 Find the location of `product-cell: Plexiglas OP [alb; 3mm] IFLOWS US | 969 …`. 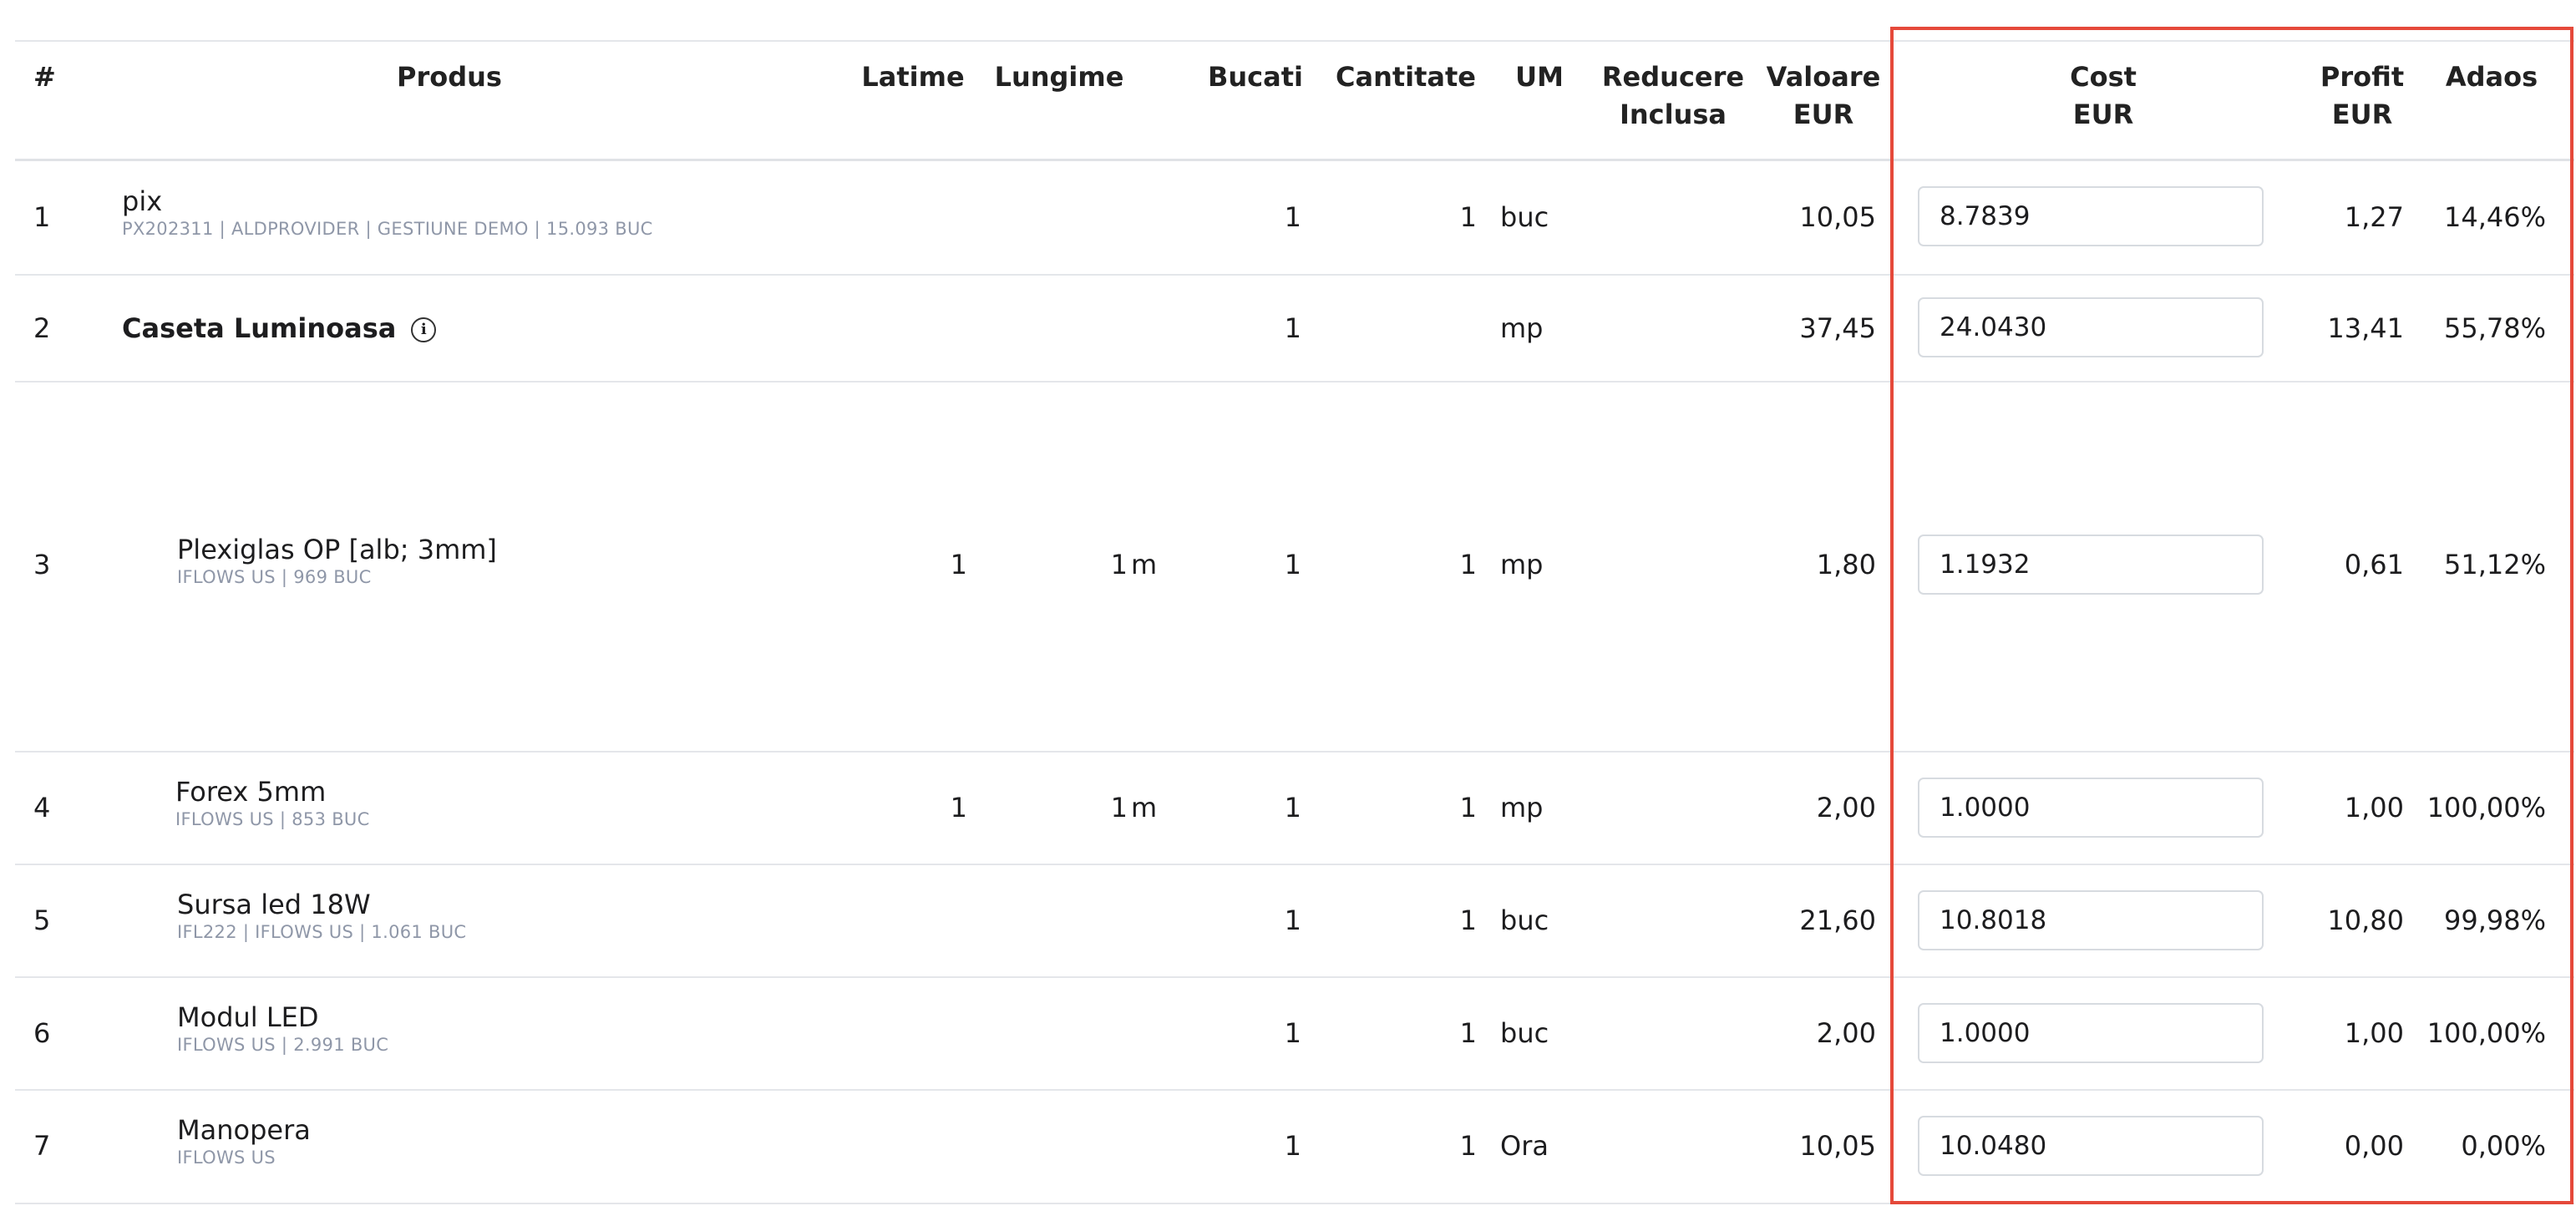

product-cell: Plexiglas OP [alb; 3mm] IFLOWS US | 969 … is located at coordinates (337, 560).